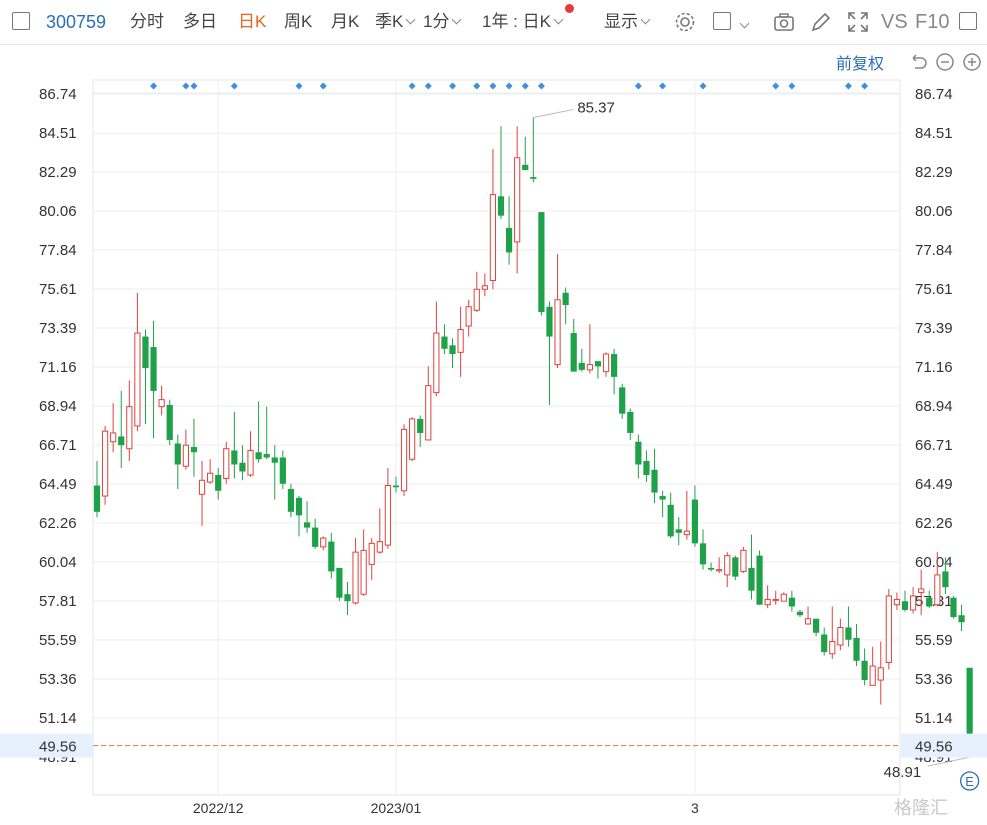 This screenshot has width=987, height=825. I want to click on y-tick-label-right: 71.16, so click(934, 367).